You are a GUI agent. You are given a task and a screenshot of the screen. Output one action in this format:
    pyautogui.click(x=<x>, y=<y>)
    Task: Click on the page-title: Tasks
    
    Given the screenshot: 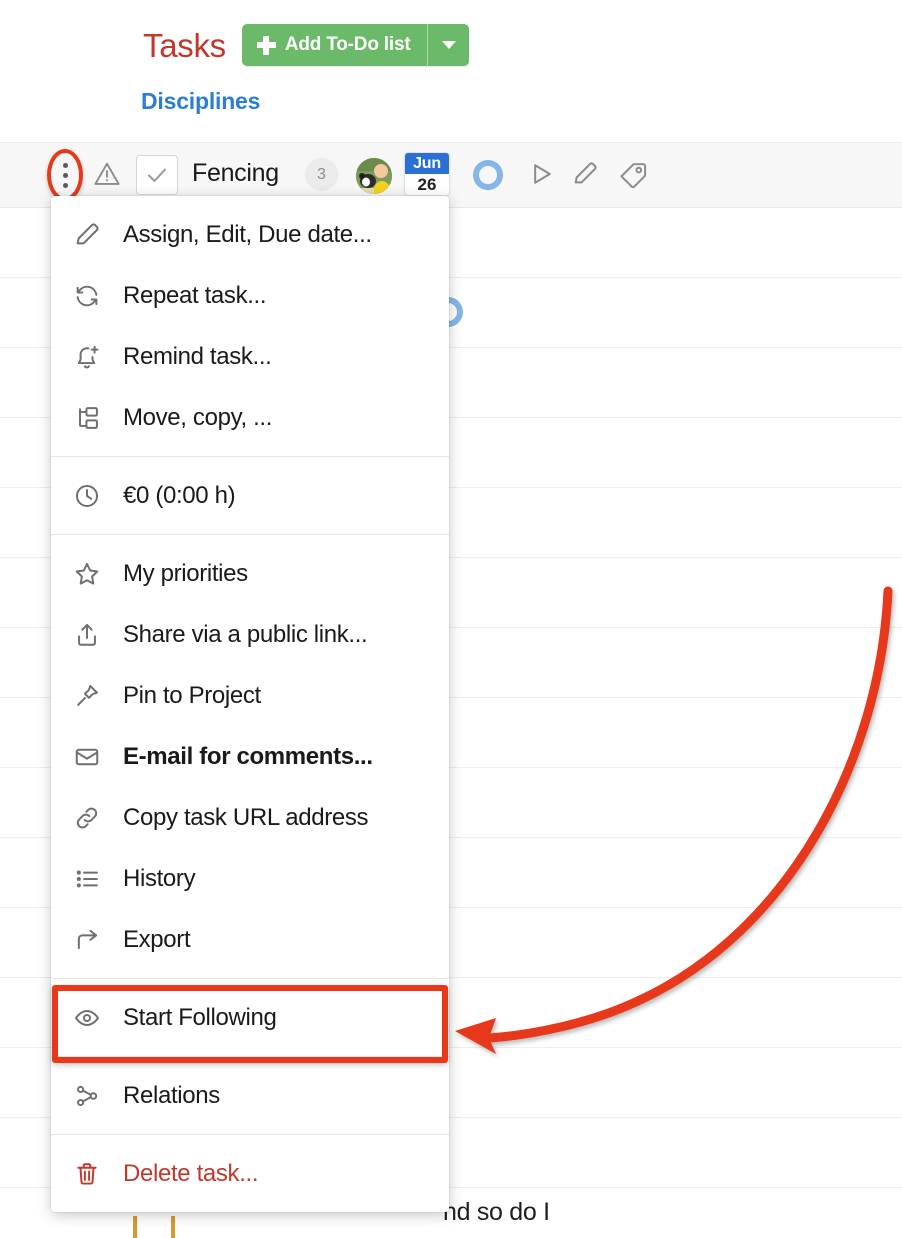 What is the action you would take?
    pyautogui.click(x=184, y=45)
    